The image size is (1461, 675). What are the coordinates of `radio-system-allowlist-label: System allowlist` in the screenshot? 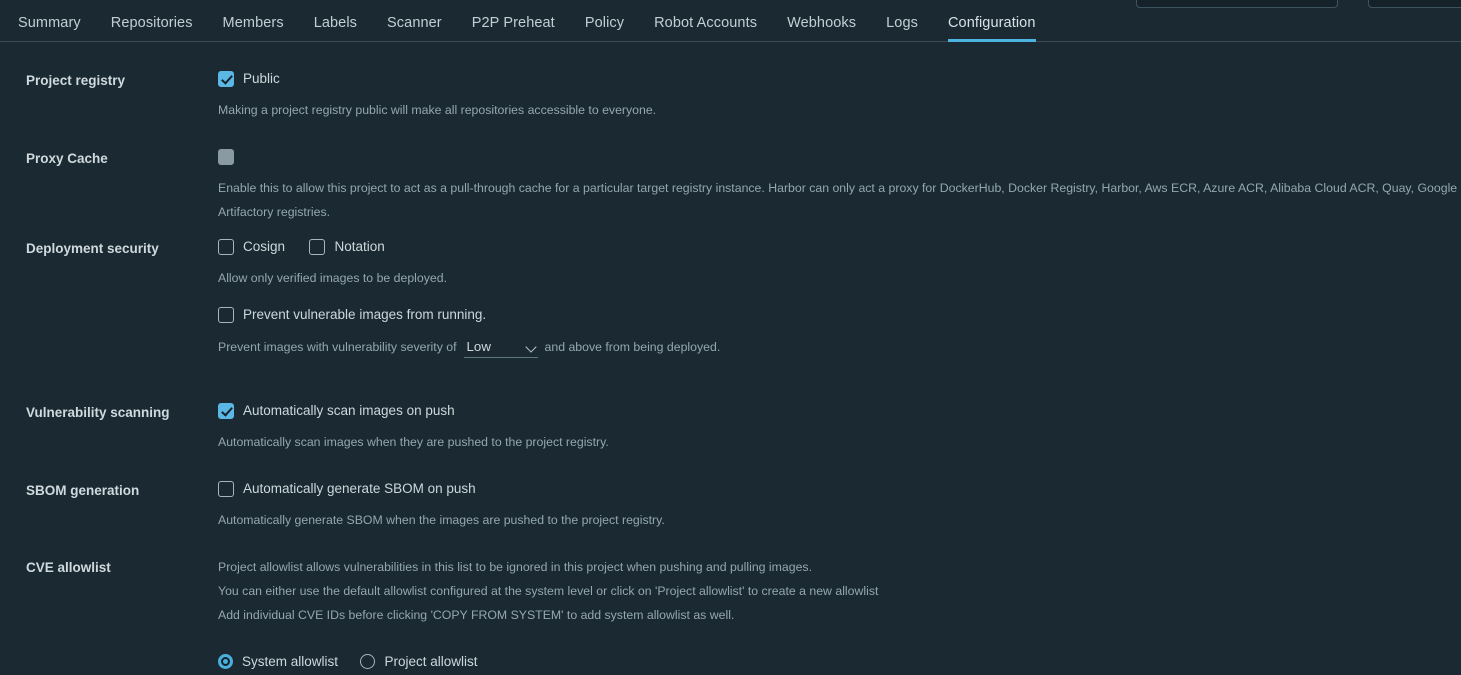 It's located at (290, 662).